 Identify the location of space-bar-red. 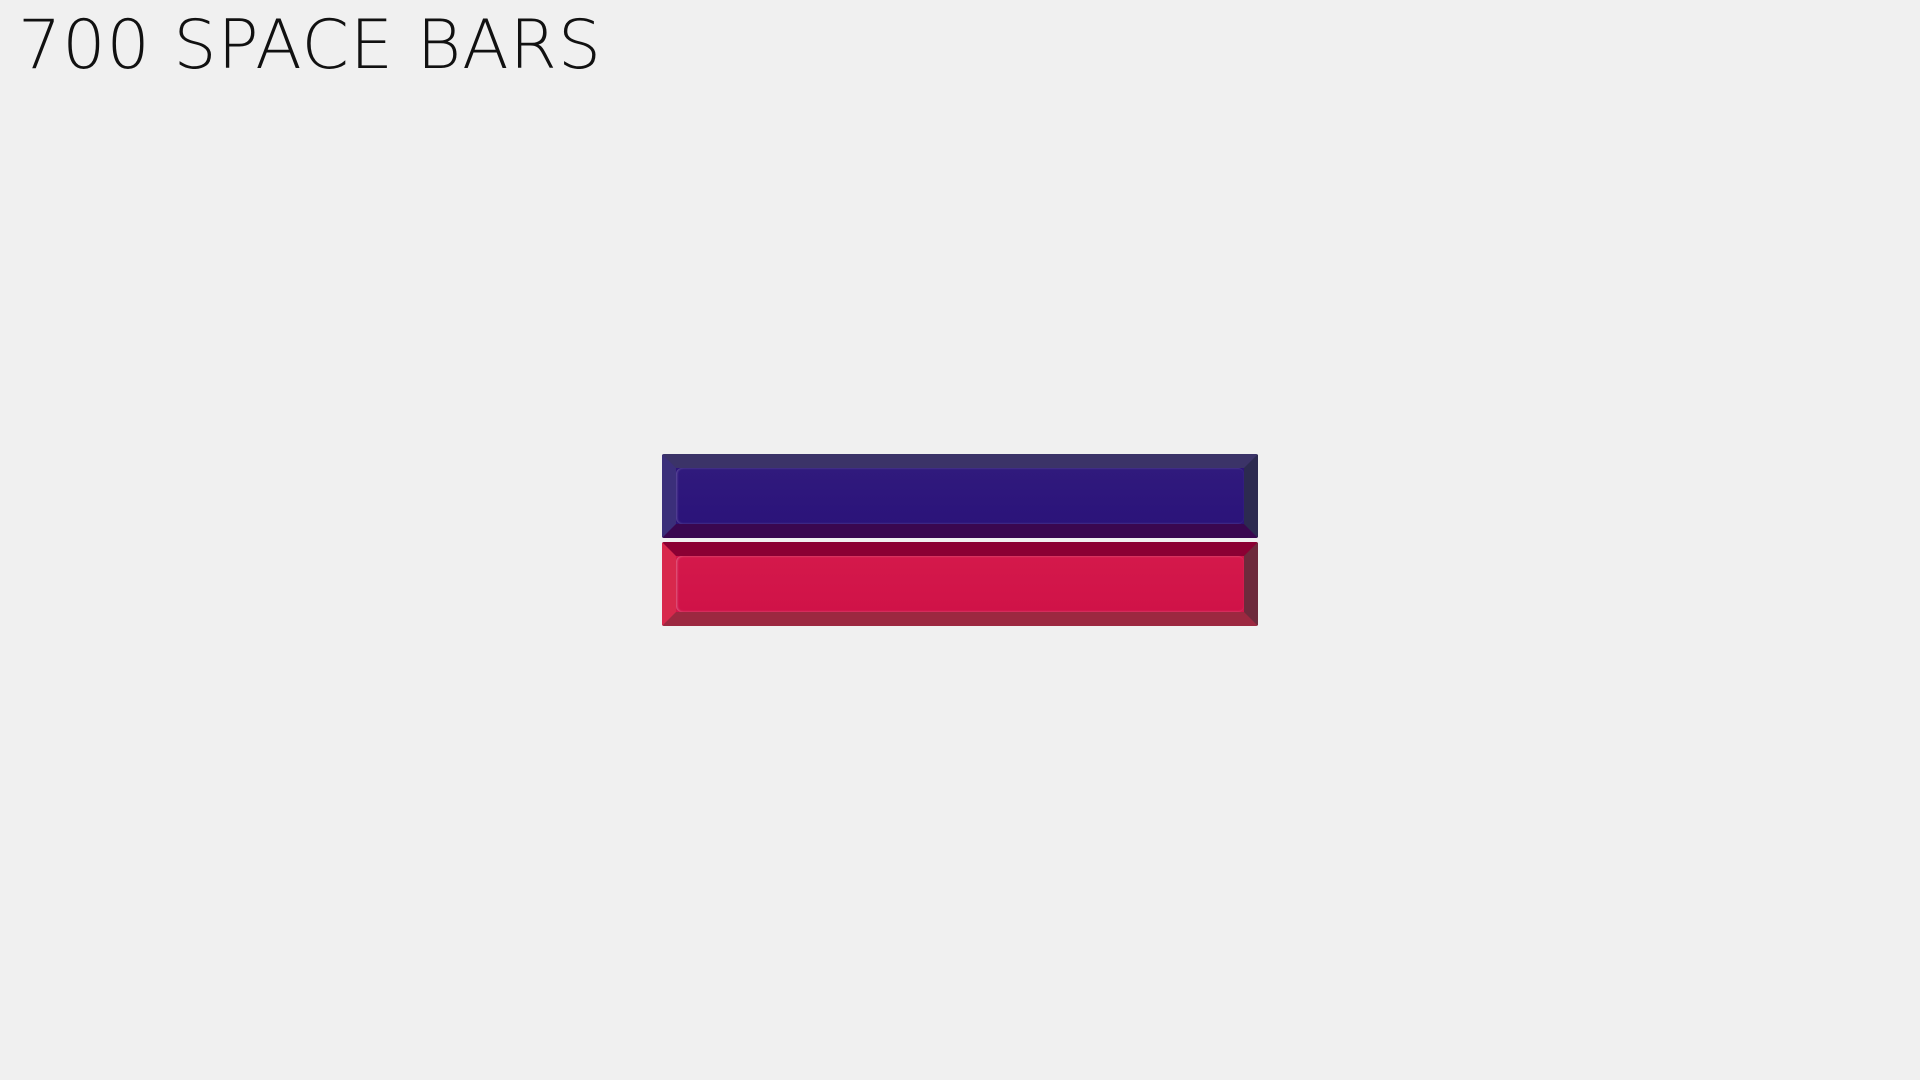
(960, 584).